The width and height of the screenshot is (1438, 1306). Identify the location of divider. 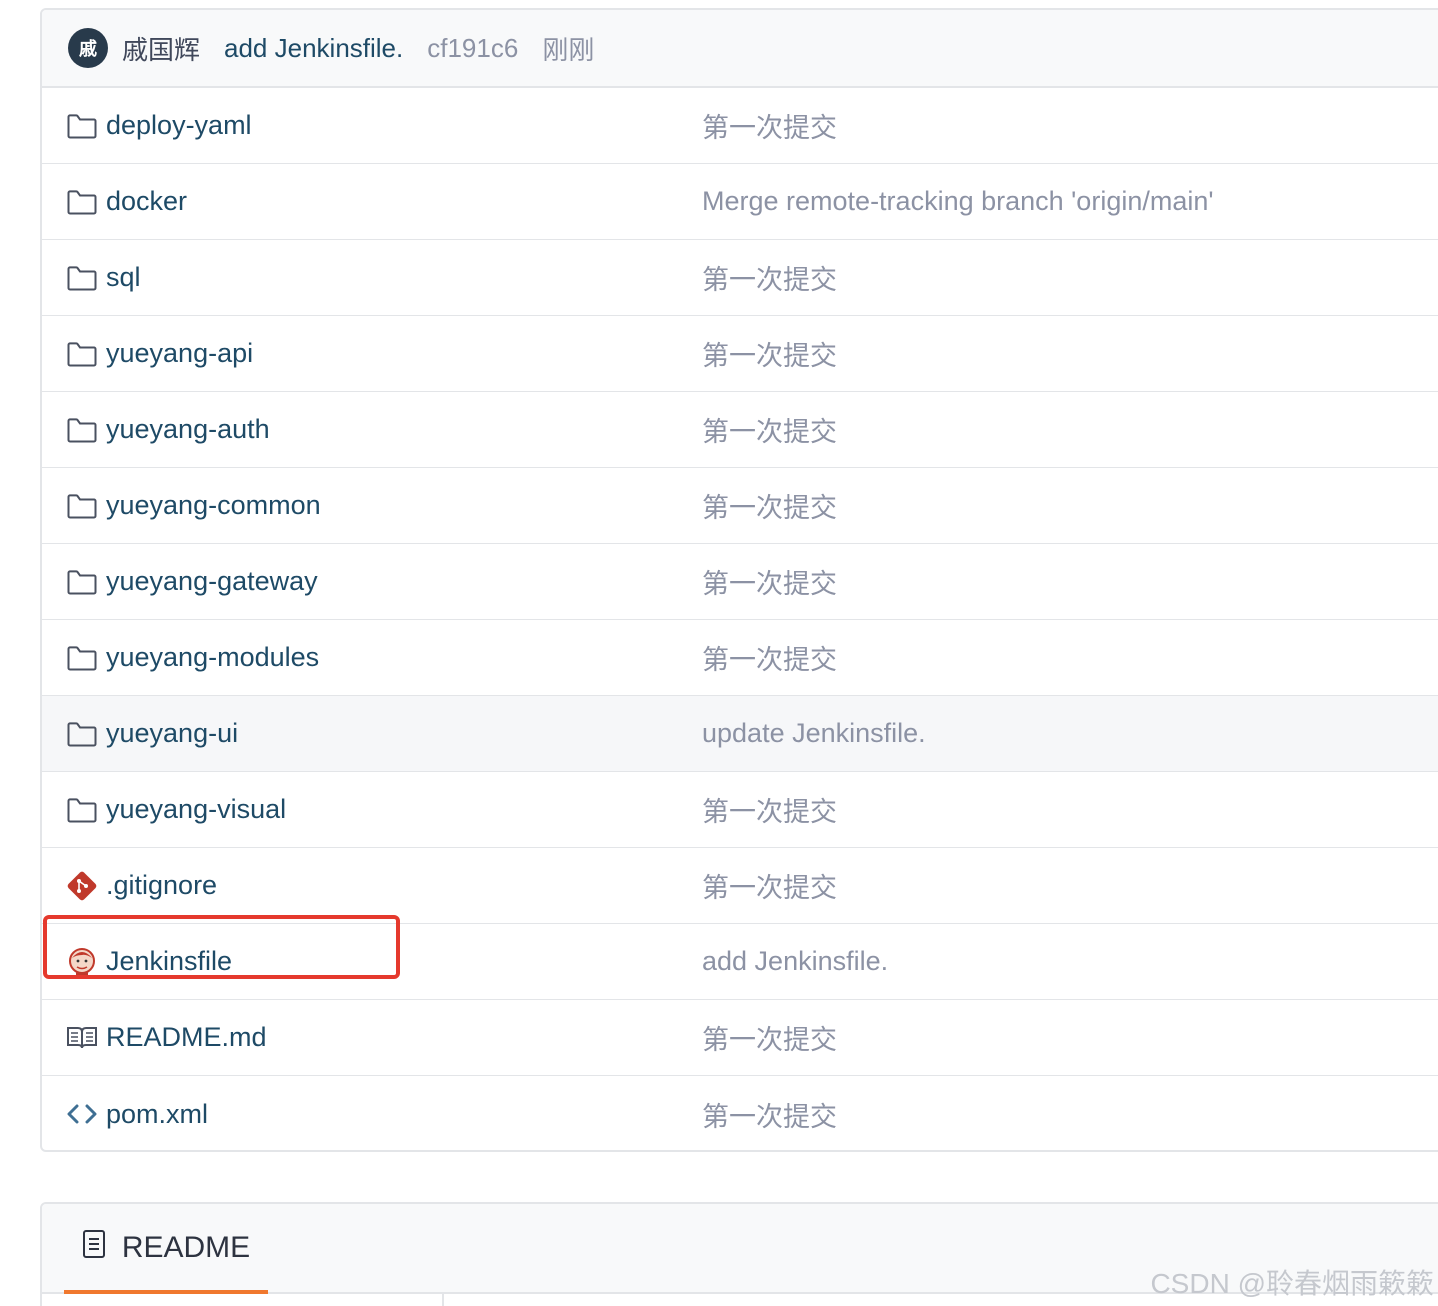
(443, 1300).